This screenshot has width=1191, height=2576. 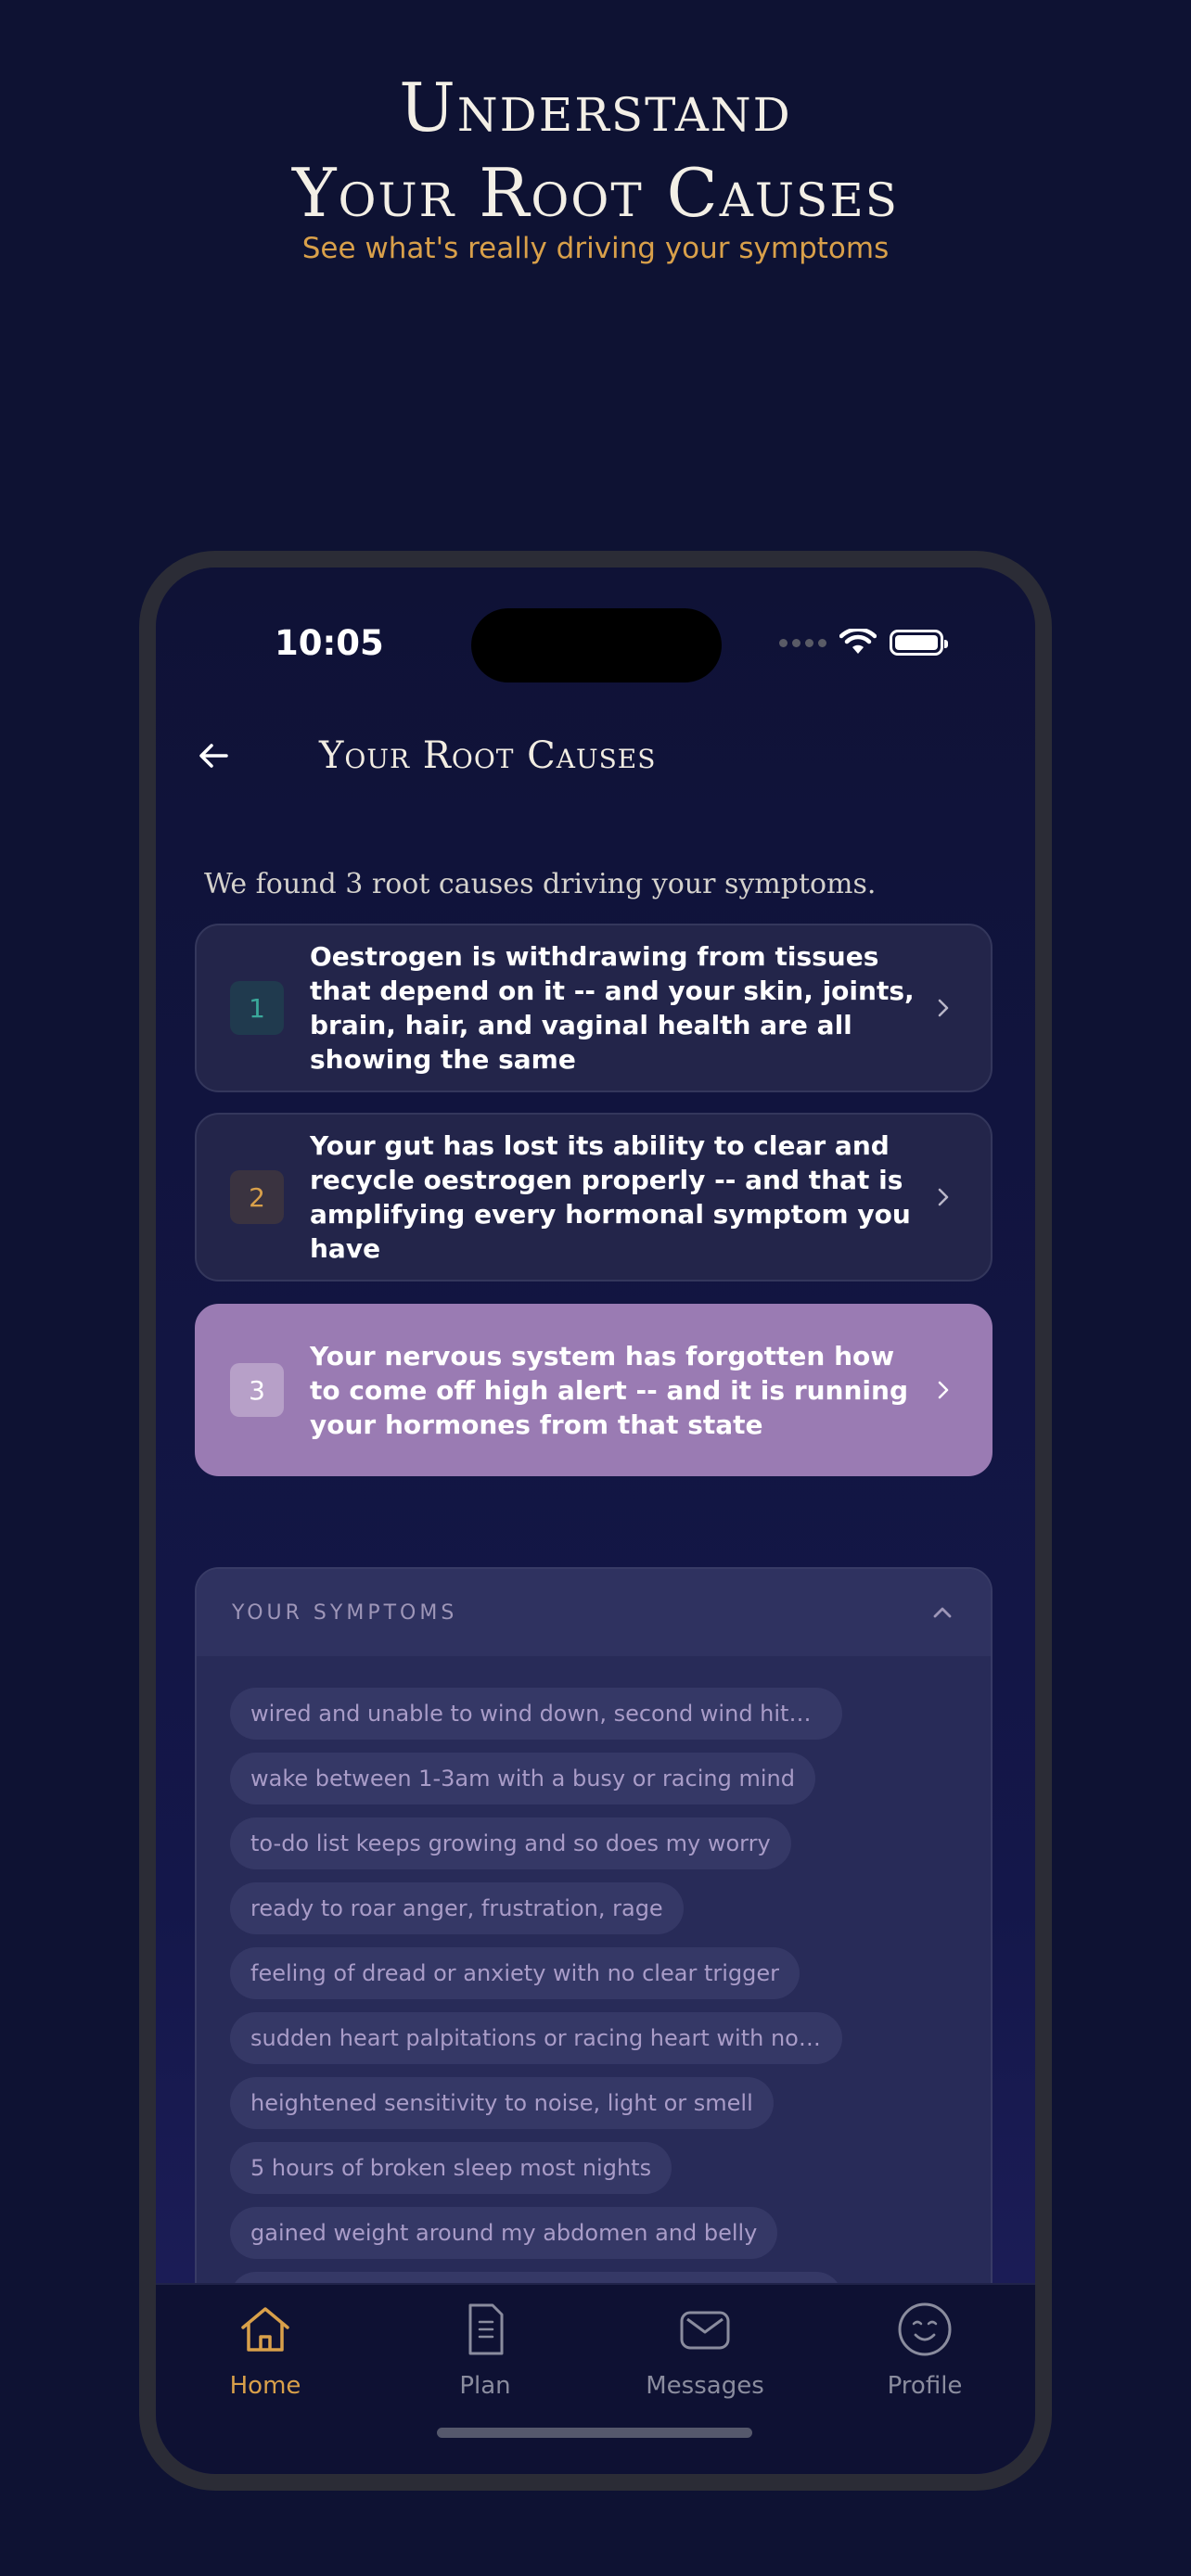 I want to click on hero-subtitle: See what's really driving your symptoms, so click(x=595, y=249).